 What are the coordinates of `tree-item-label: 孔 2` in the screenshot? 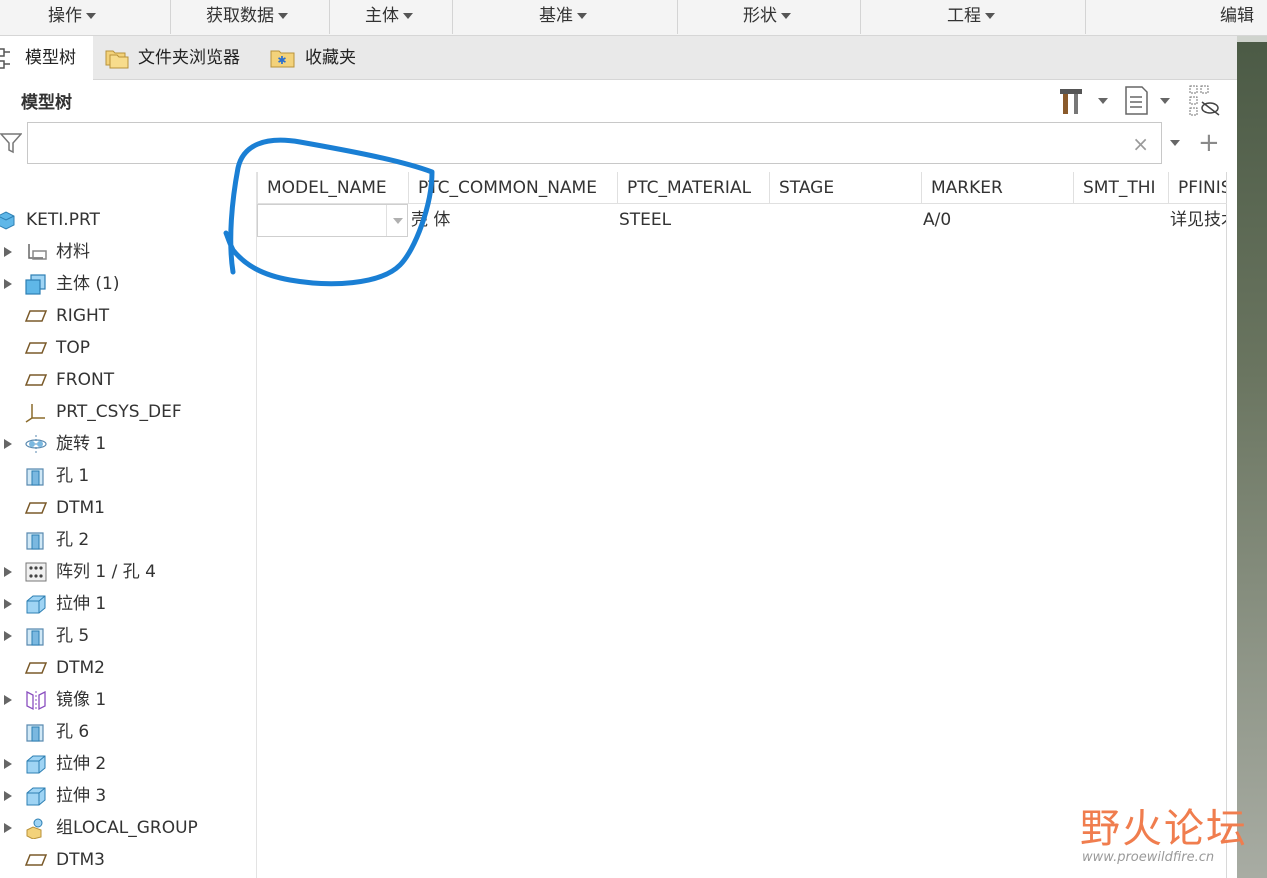 It's located at (73, 540).